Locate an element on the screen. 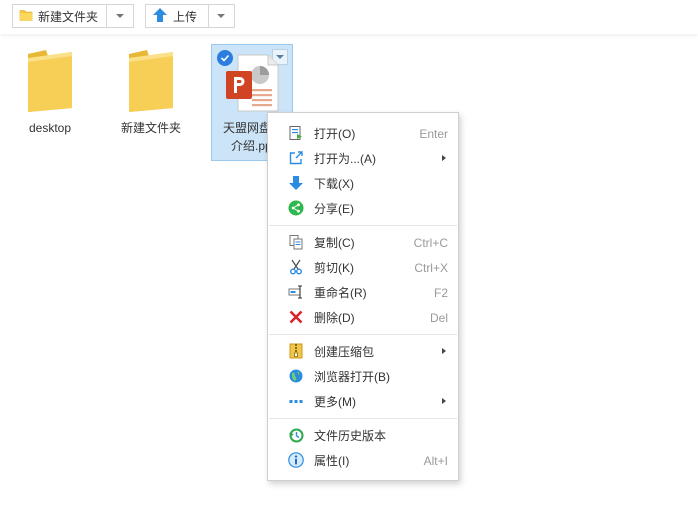  menu-item-label: 浏览器打开(B) is located at coordinates (352, 377).